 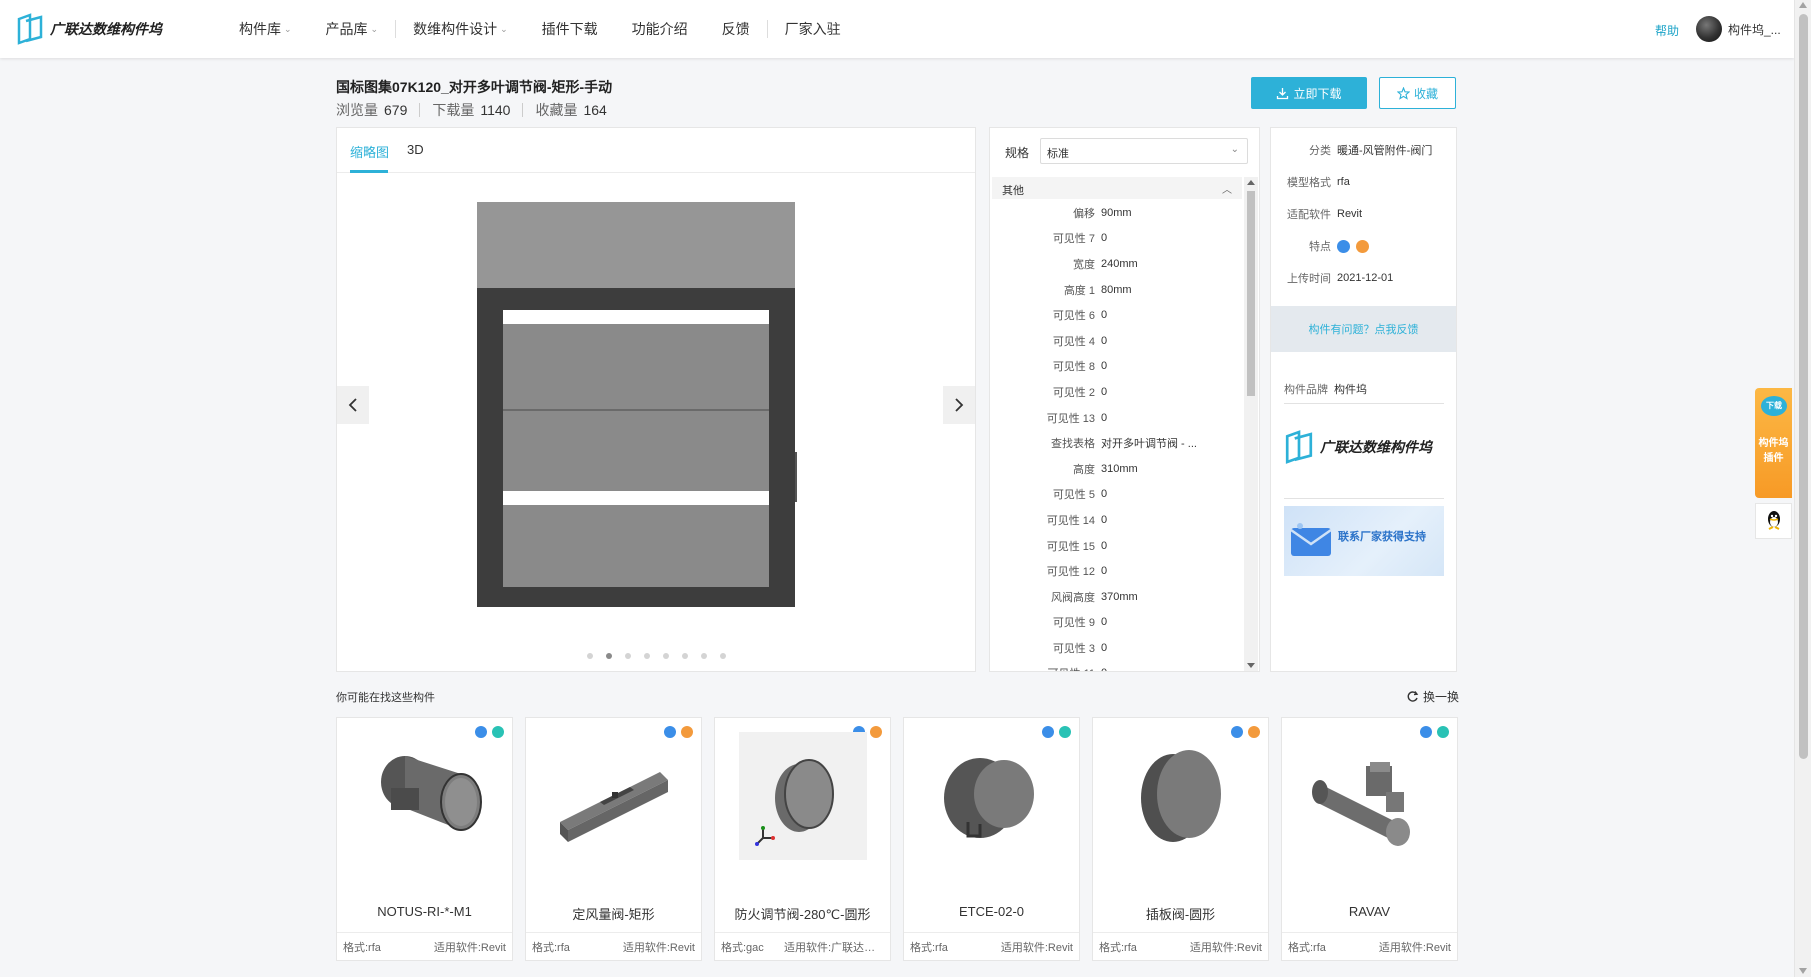 What do you see at coordinates (1084, 264) in the screenshot?
I see `spec-key: 宽度` at bounding box center [1084, 264].